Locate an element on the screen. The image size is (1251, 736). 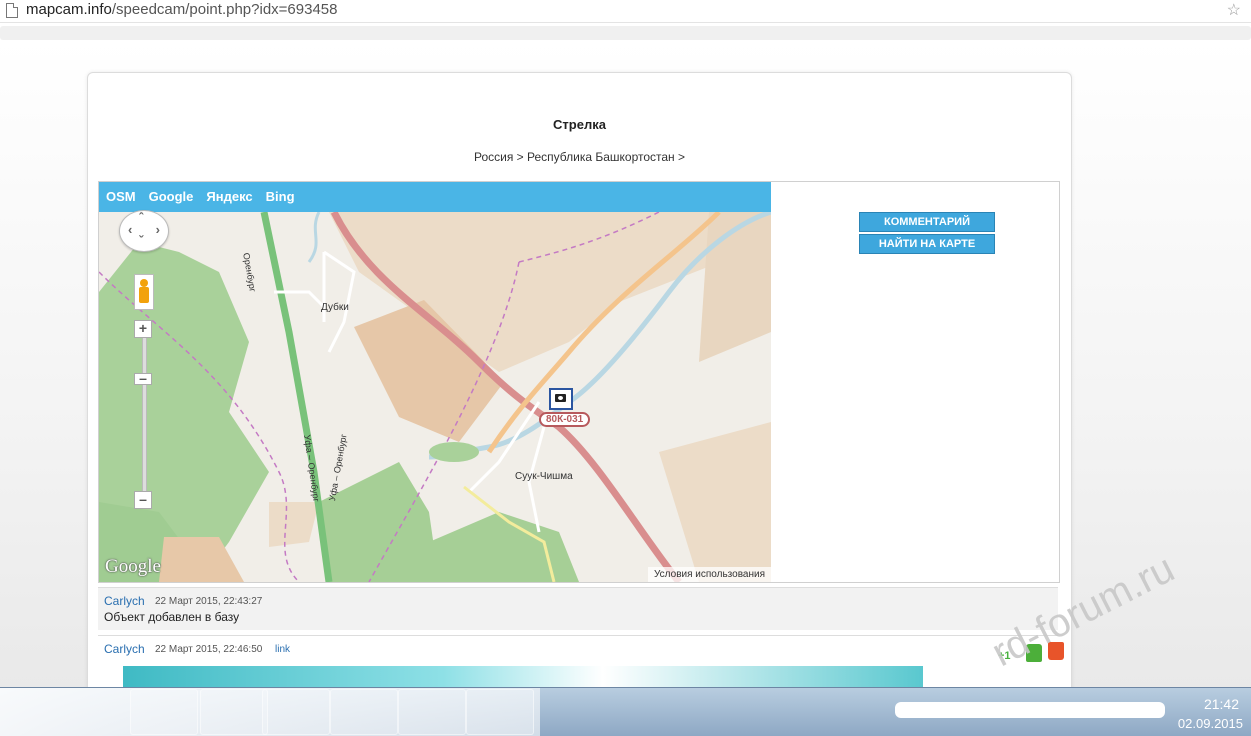
comment-link: link is located at coordinates (282, 649).